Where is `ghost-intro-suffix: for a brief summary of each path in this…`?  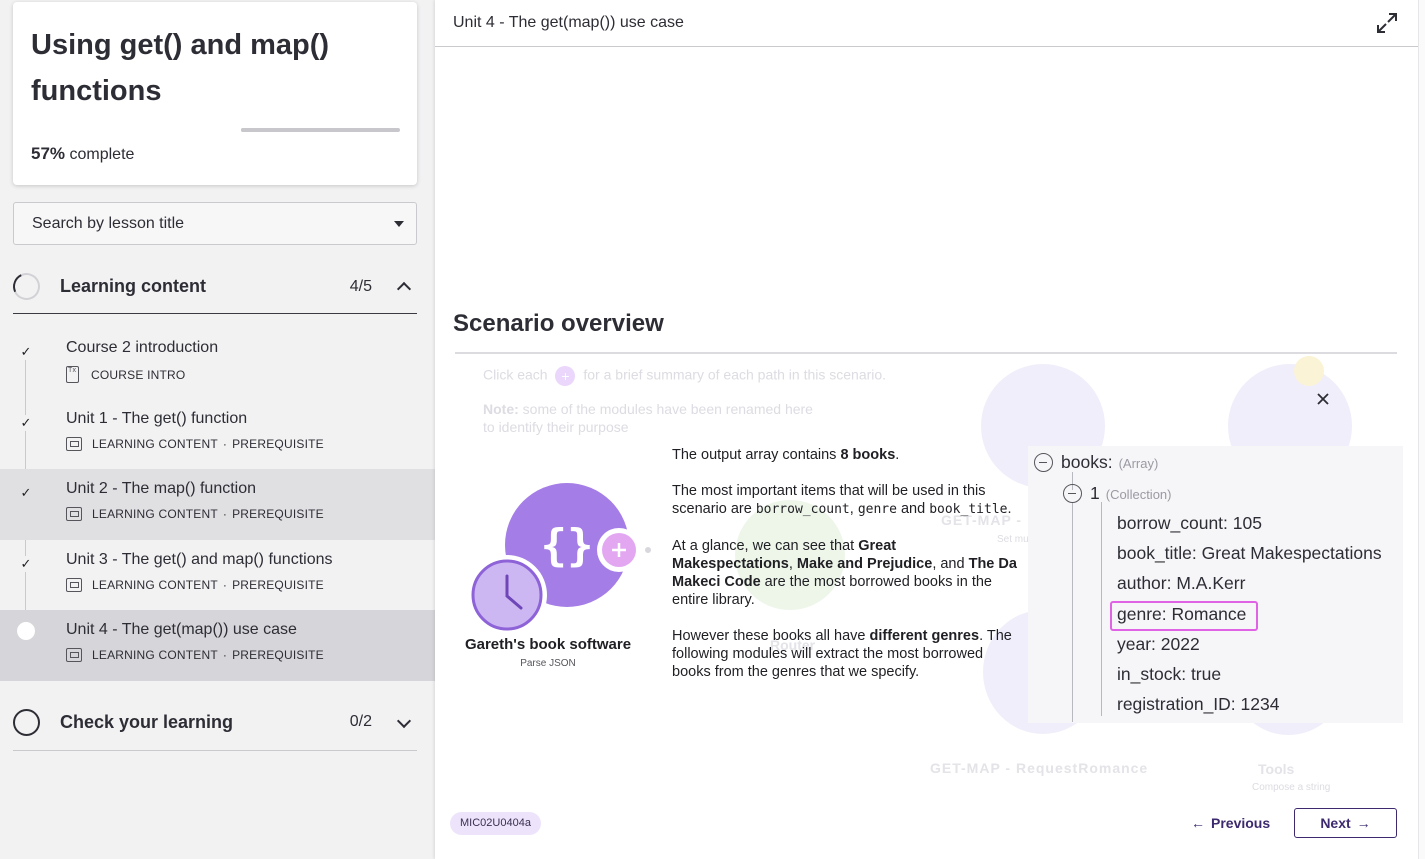
ghost-intro-suffix: for a brief summary of each path in this… is located at coordinates (735, 374).